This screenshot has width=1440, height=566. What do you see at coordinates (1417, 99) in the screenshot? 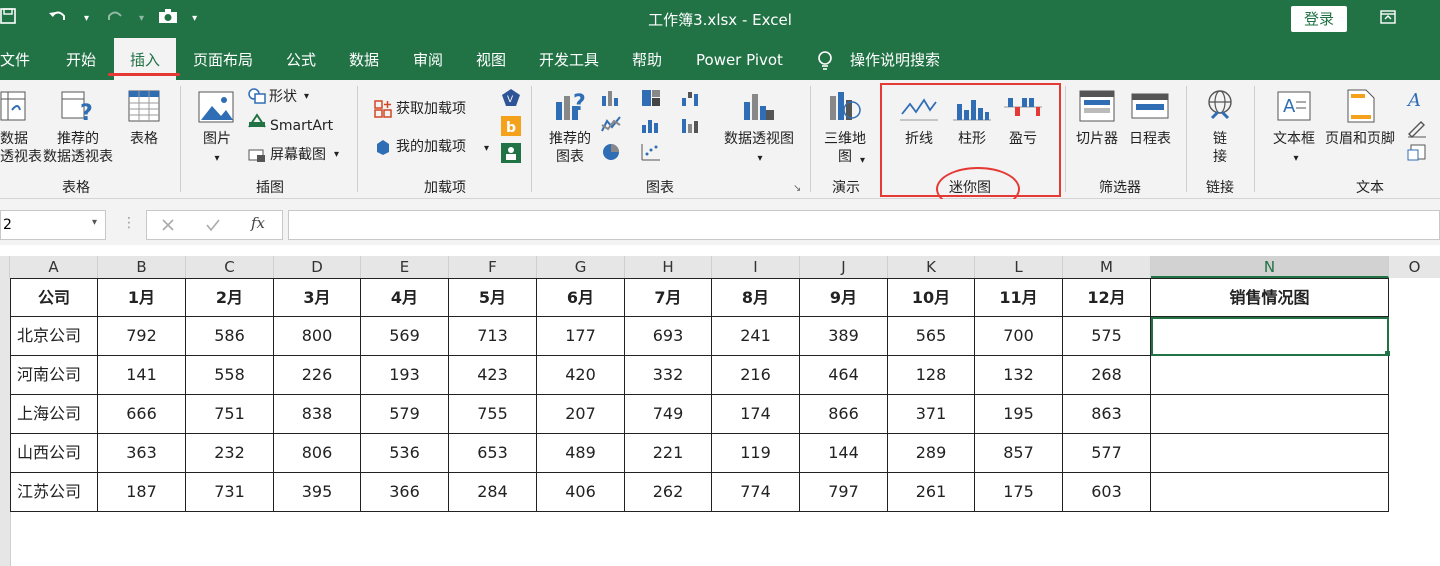
I see `wordart-icon: A` at bounding box center [1417, 99].